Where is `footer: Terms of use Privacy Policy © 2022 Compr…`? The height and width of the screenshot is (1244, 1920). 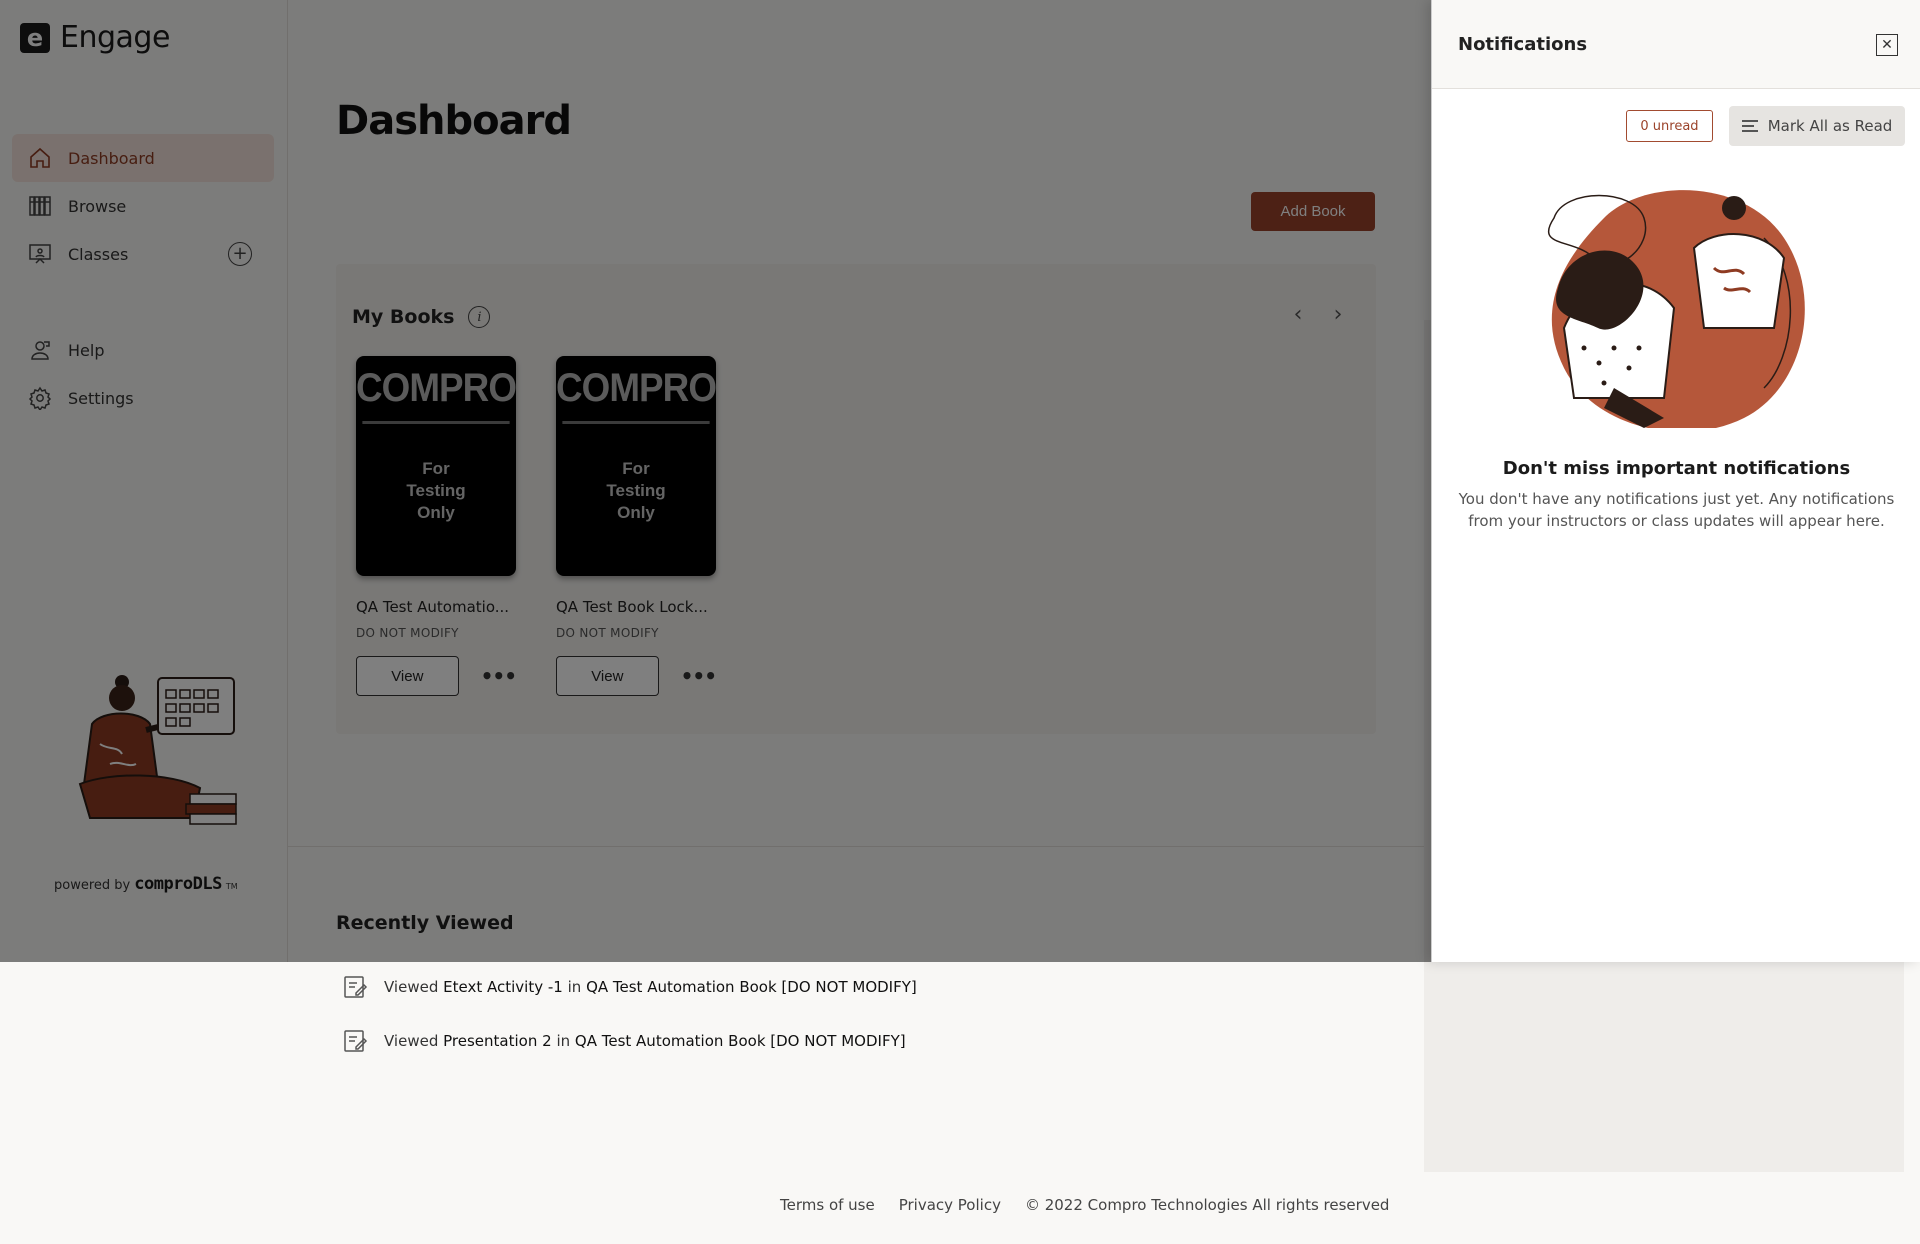
footer: Terms of use Privacy Policy © 2022 Compr… is located at coordinates (1084, 1205).